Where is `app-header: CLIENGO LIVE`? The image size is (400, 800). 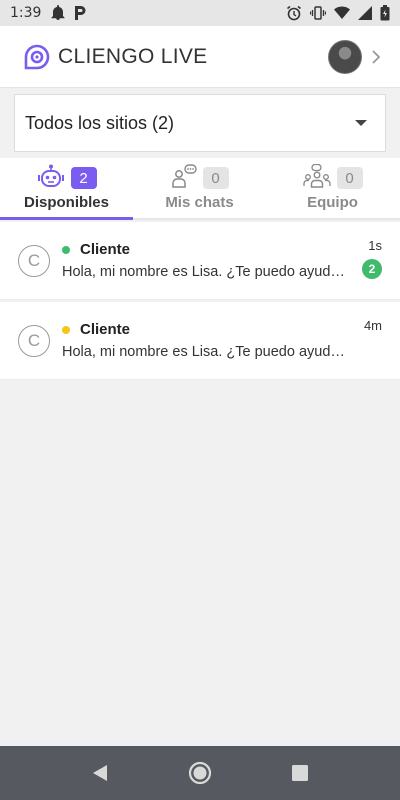
app-header: CLIENGO LIVE is located at coordinates (200, 57).